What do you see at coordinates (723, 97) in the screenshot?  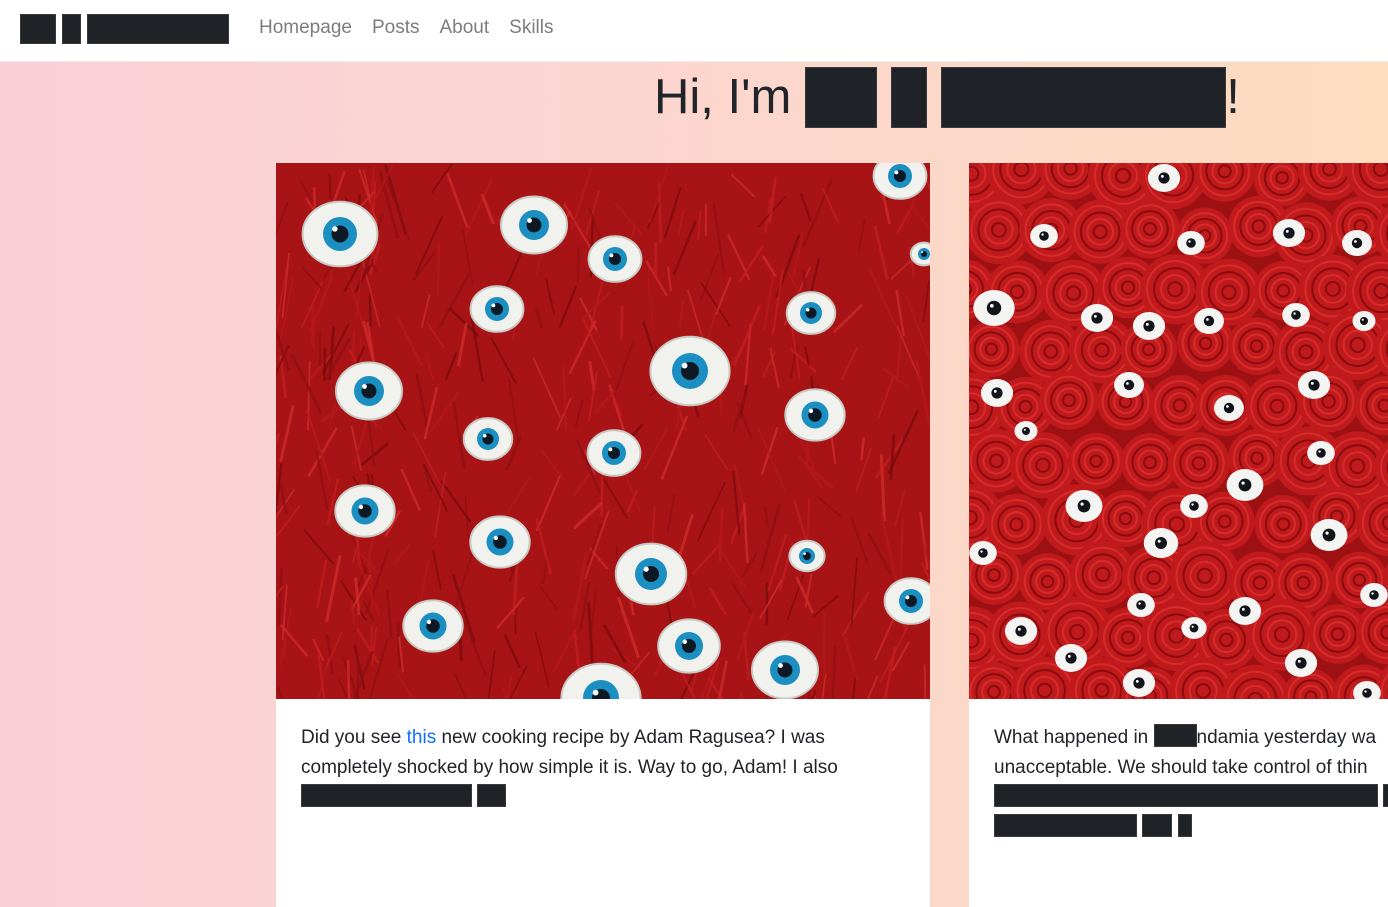 I see `hero-heading-prefix: Hi, I'm` at bounding box center [723, 97].